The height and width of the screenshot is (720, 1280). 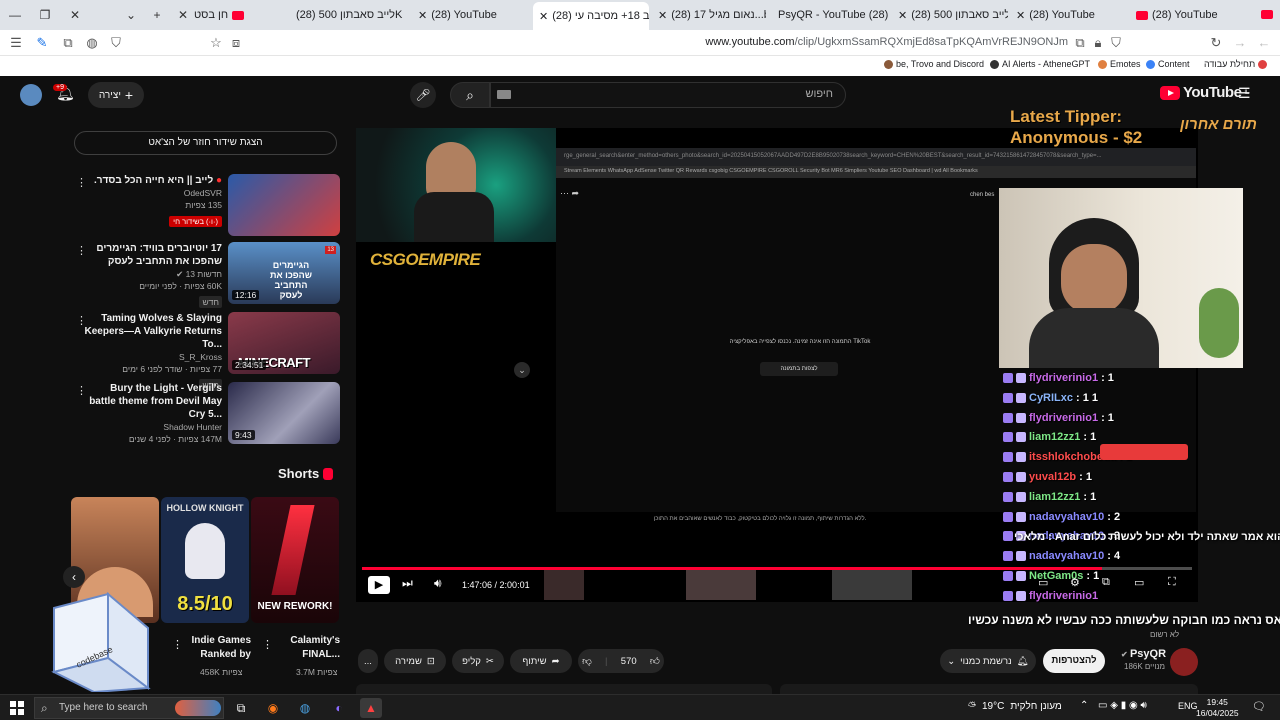 What do you see at coordinates (415, 661) in the screenshot?
I see `save-button: שמירה ⊡` at bounding box center [415, 661].